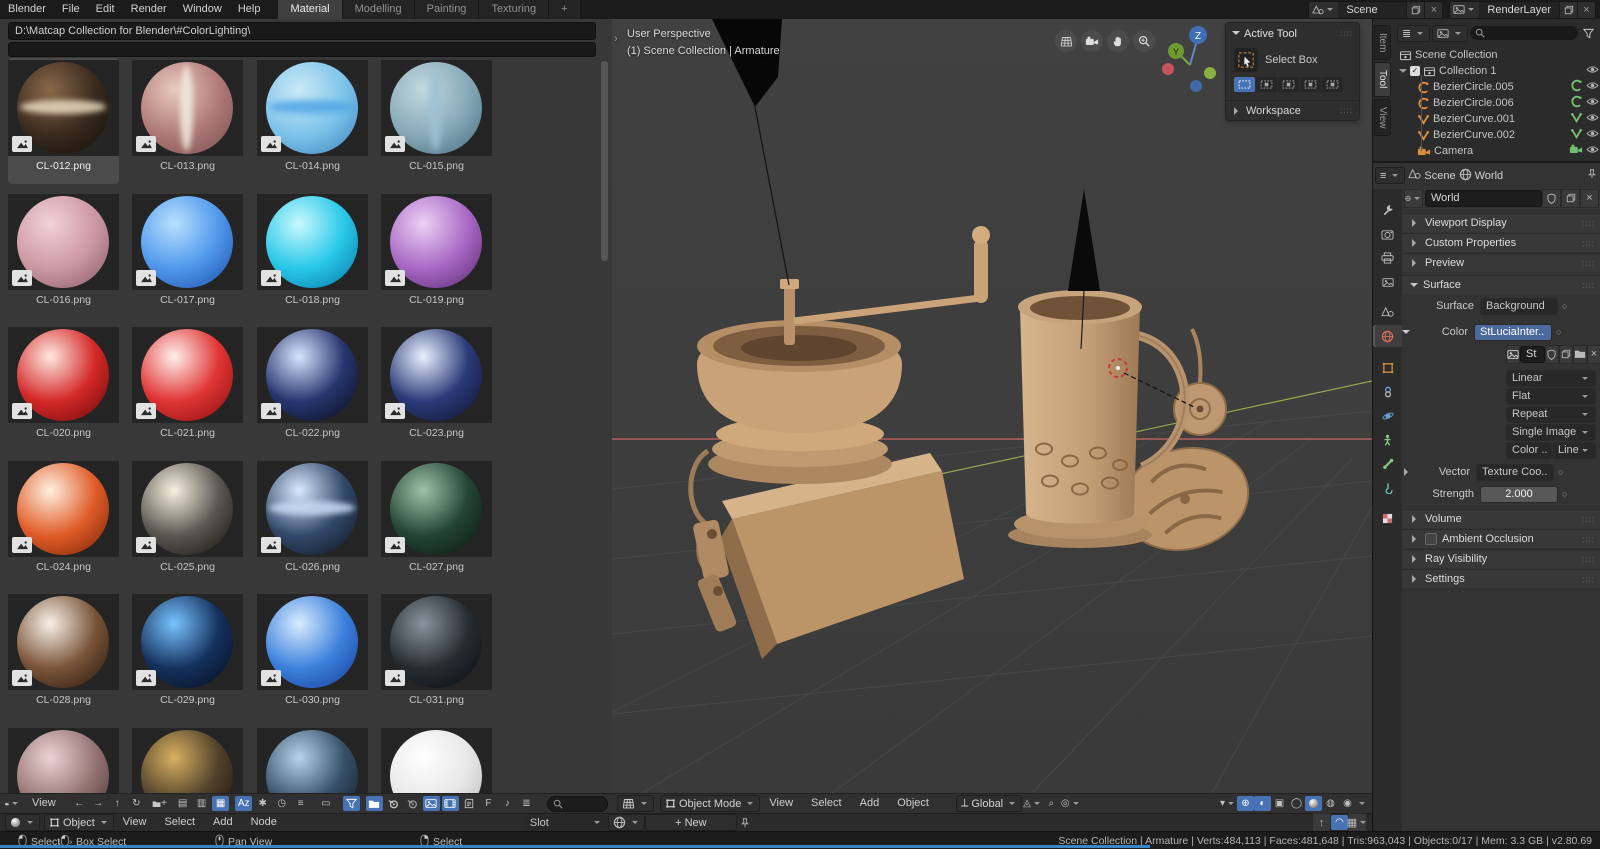  I want to click on vector-dropdown: Texture Coo.., so click(1515, 472).